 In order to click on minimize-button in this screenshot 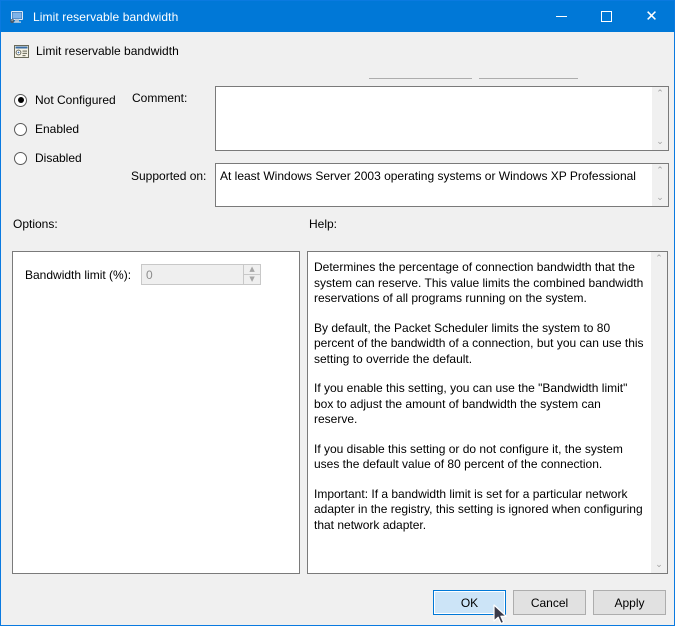, I will do `click(561, 16)`.